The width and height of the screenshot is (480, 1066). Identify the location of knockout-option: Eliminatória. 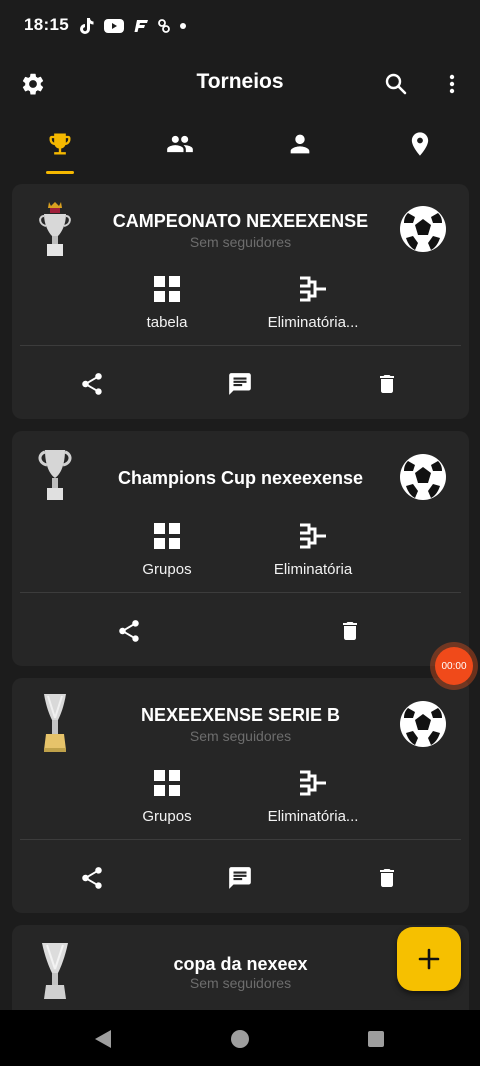
(313, 548).